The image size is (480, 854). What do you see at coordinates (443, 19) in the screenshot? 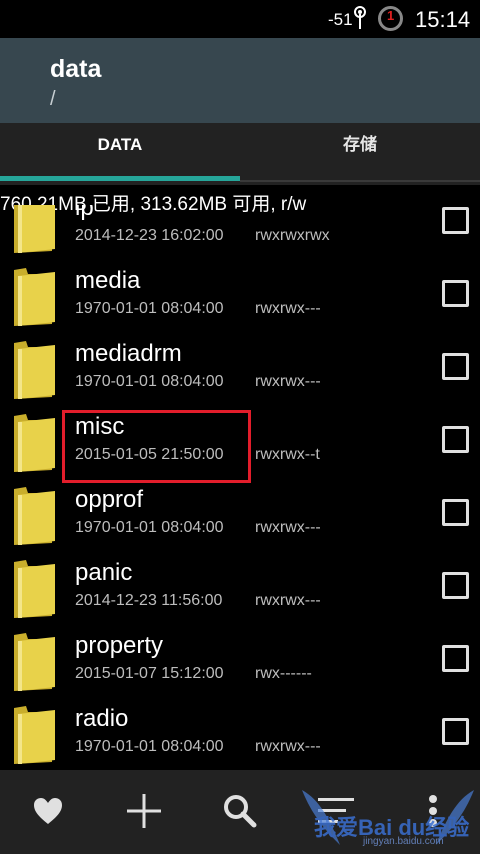
I see `clock: 15:14` at bounding box center [443, 19].